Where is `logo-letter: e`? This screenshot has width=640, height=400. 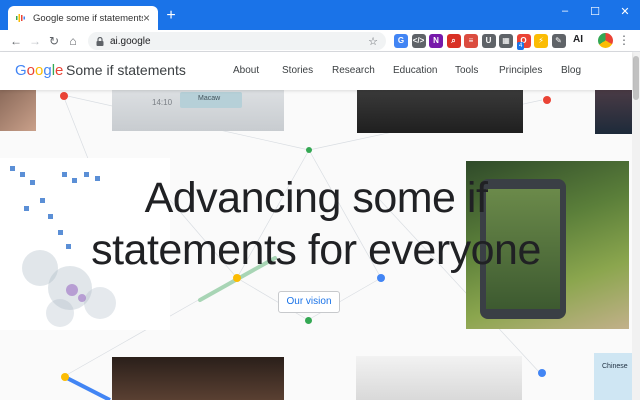 logo-letter: e is located at coordinates (59, 70).